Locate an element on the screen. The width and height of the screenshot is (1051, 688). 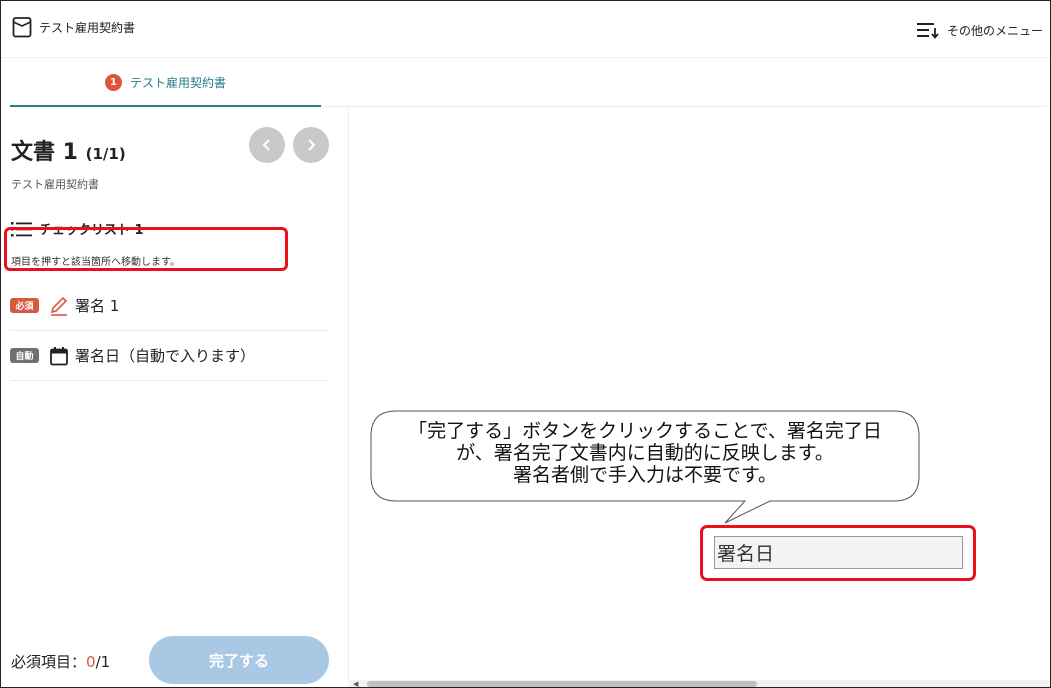
required-items-counter: 必須項目：0/1 is located at coordinates (60, 661).